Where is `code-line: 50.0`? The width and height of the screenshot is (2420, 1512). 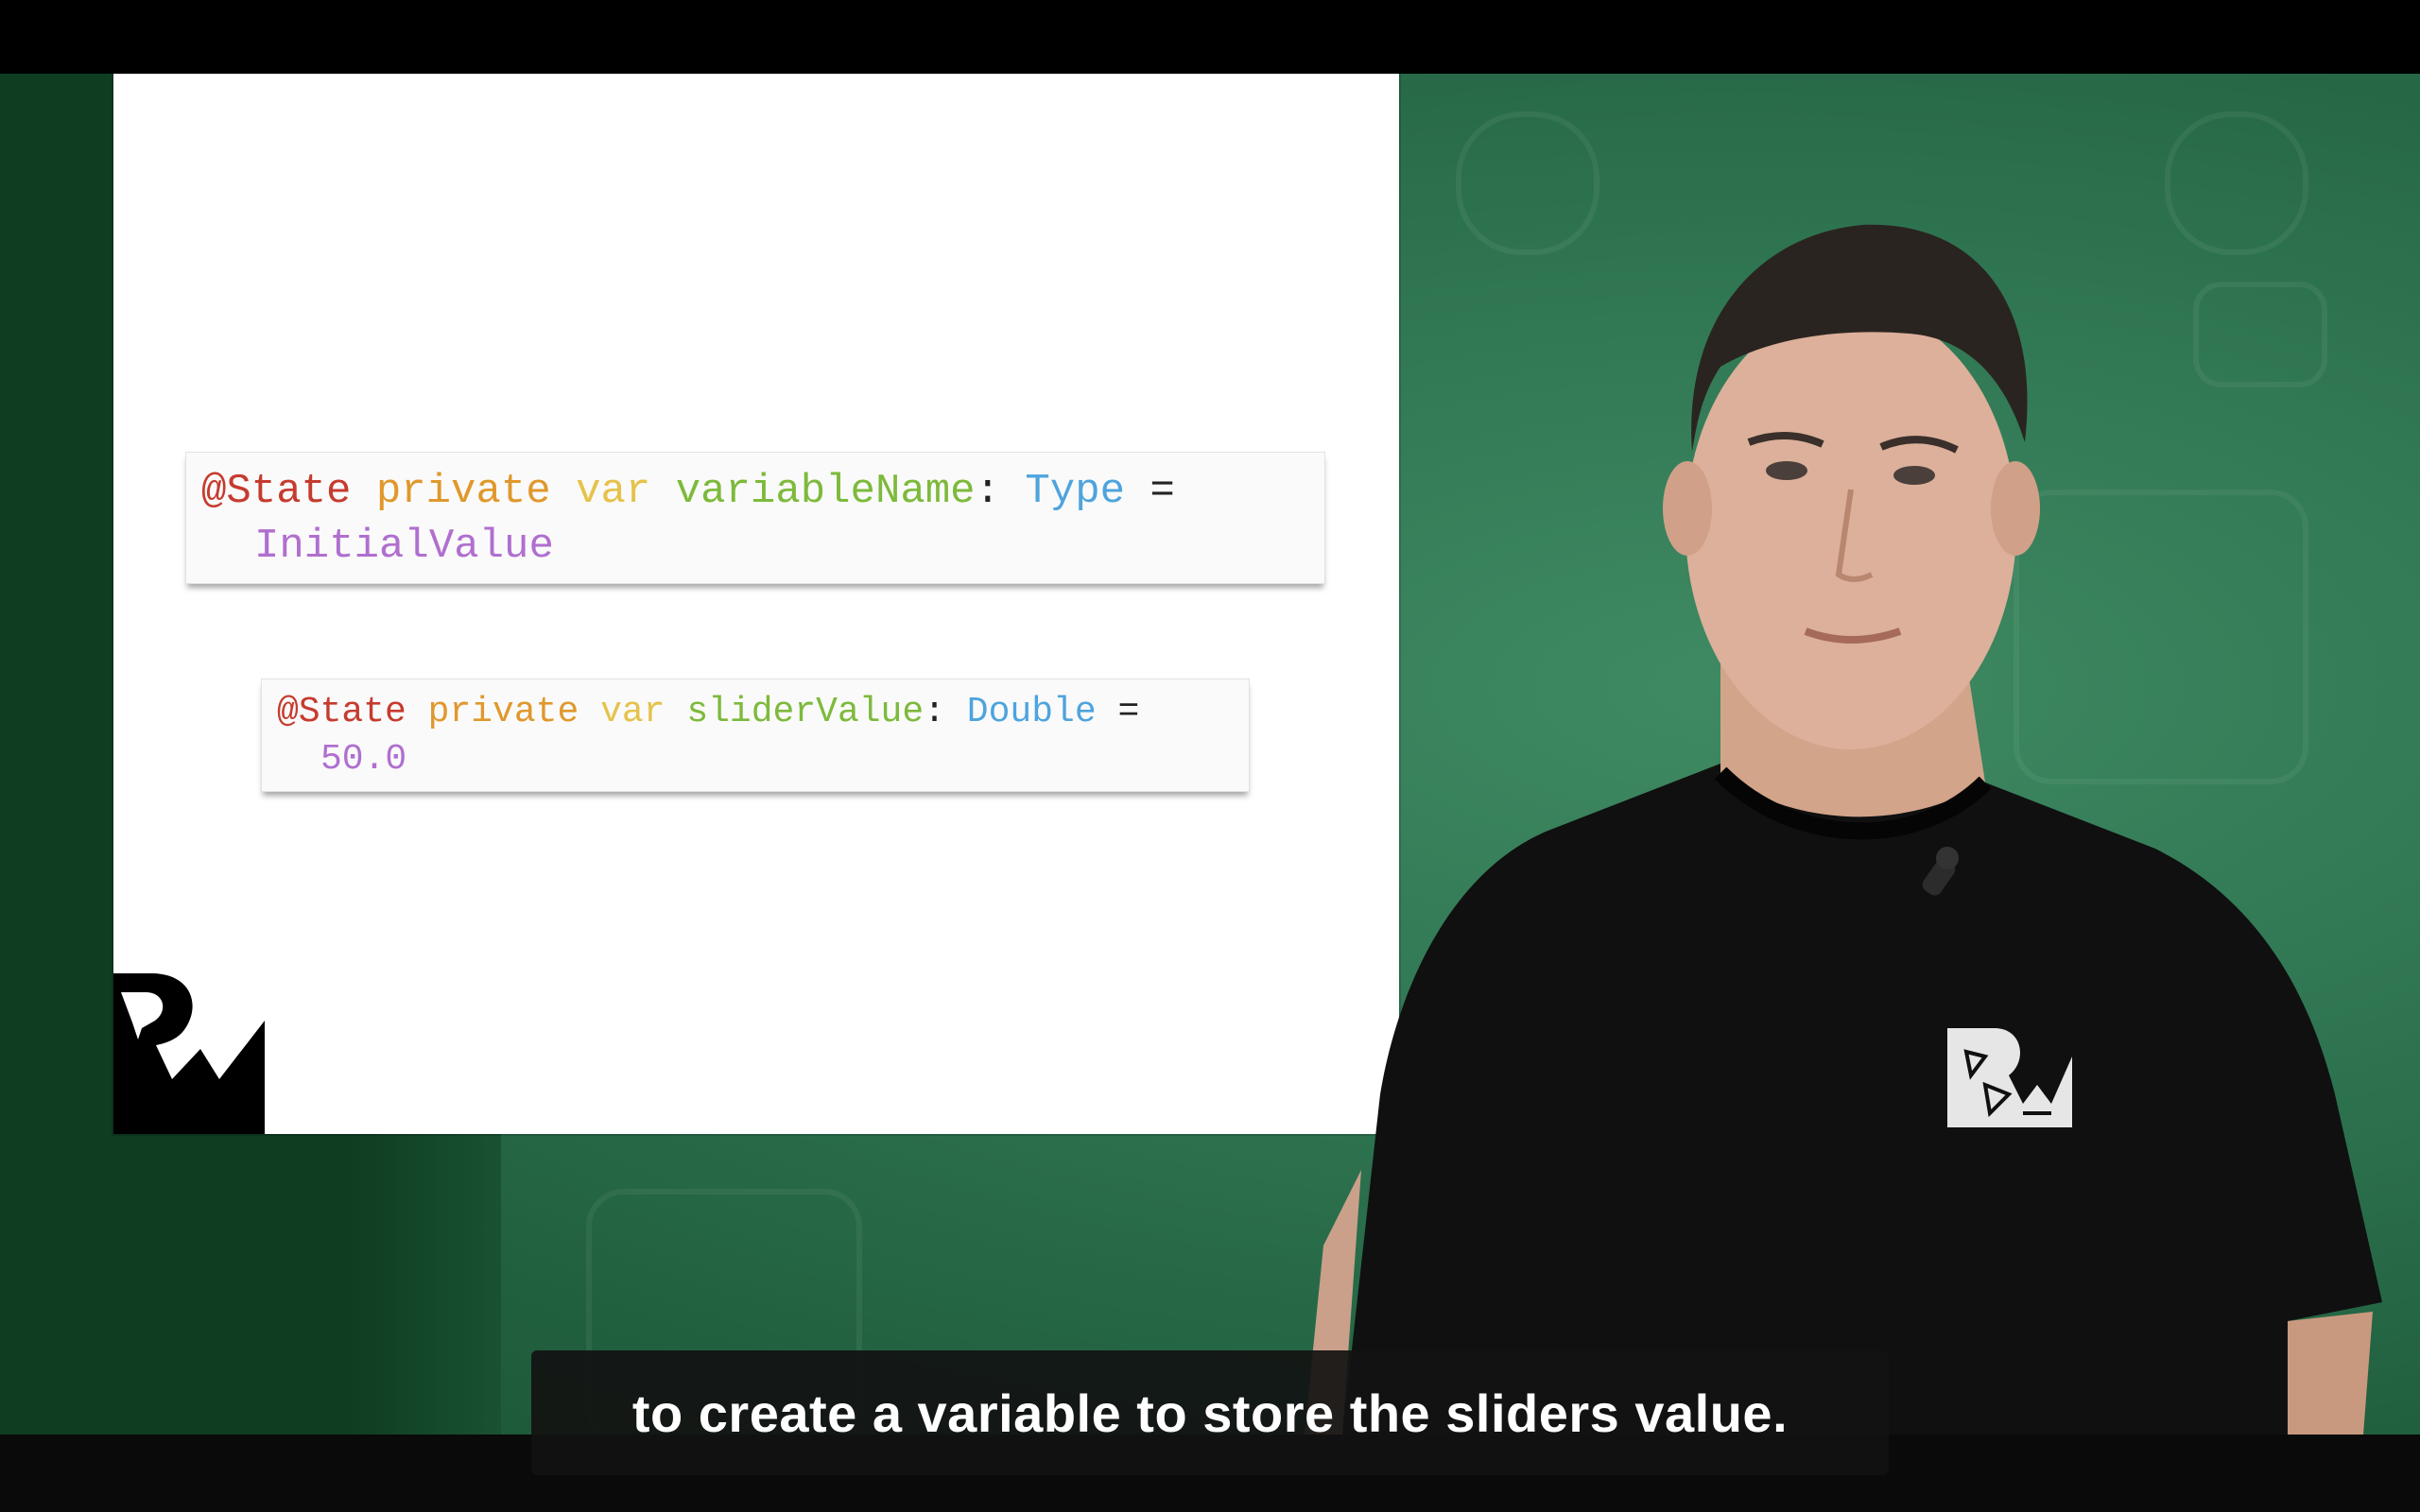
code-line: 50.0 is located at coordinates (363, 759).